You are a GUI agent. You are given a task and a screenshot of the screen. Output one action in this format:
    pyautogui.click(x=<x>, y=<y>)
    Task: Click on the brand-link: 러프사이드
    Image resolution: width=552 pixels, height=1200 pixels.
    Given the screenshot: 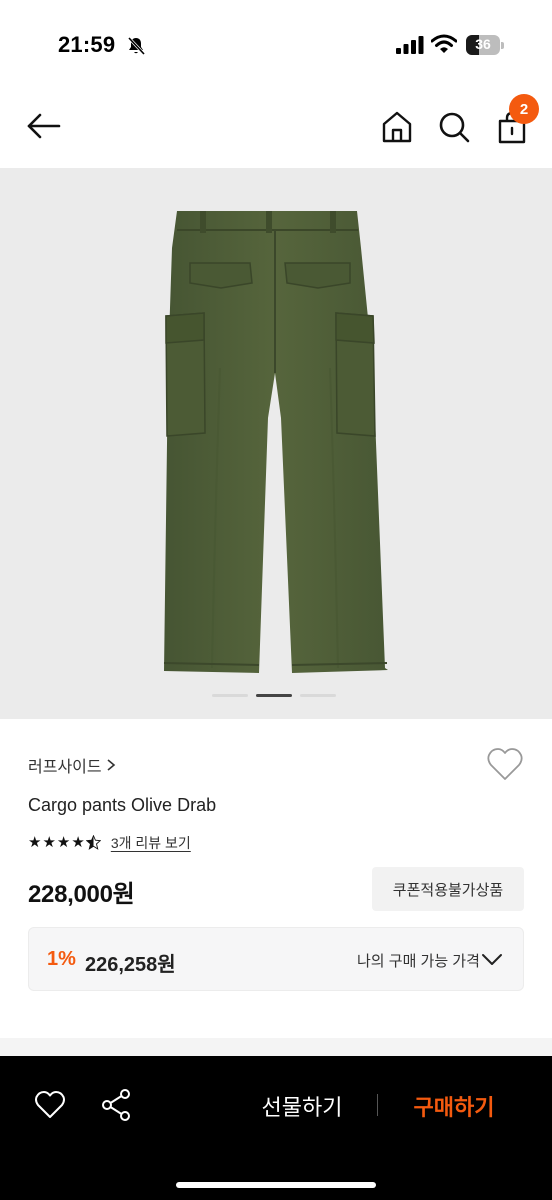 What is the action you would take?
    pyautogui.click(x=72, y=765)
    